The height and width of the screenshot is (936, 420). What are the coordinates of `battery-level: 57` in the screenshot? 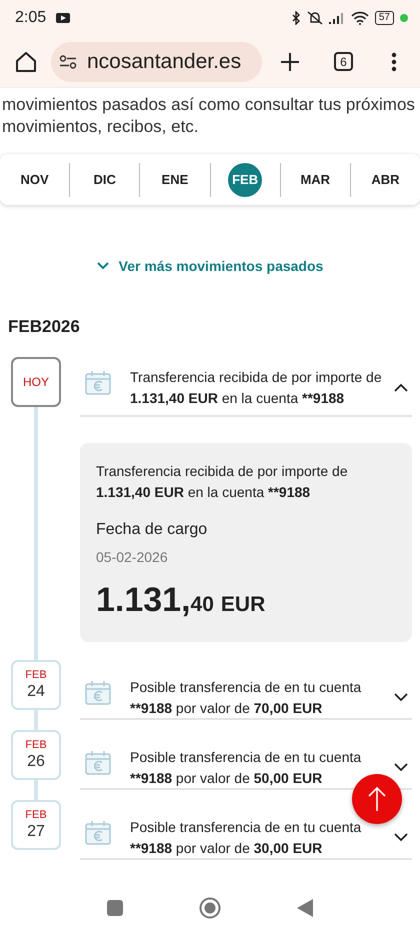 It's located at (384, 18).